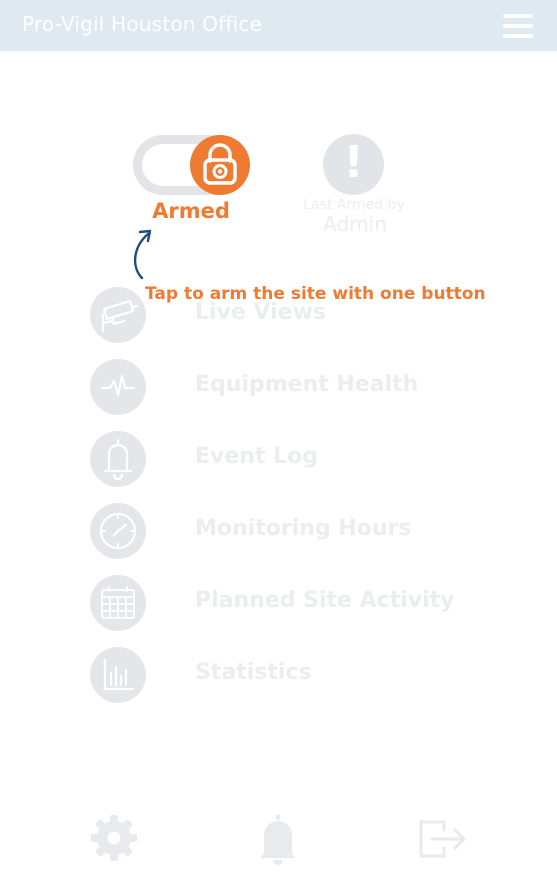  What do you see at coordinates (114, 838) in the screenshot?
I see `settings-gear-icon` at bounding box center [114, 838].